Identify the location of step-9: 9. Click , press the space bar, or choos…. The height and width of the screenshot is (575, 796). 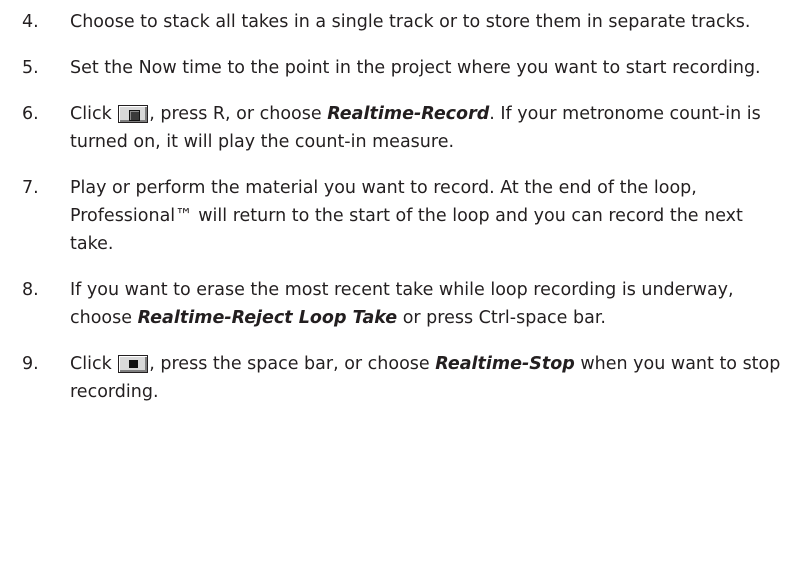
(406, 378).